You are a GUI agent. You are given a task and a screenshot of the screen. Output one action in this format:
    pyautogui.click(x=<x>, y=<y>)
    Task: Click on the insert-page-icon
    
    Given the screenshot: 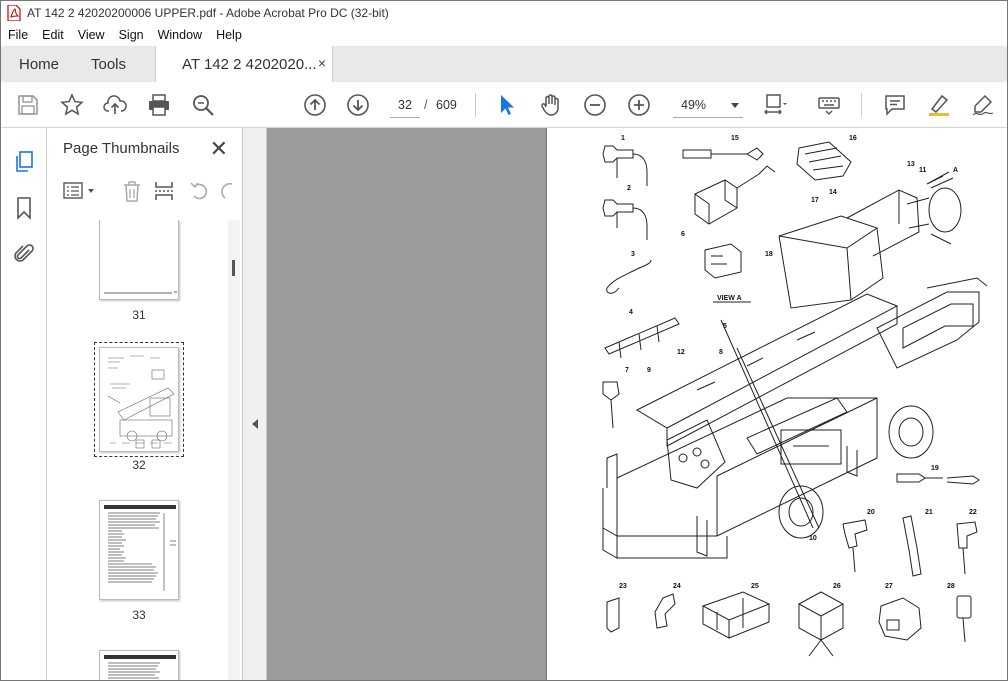 What is the action you would take?
    pyautogui.click(x=164, y=191)
    